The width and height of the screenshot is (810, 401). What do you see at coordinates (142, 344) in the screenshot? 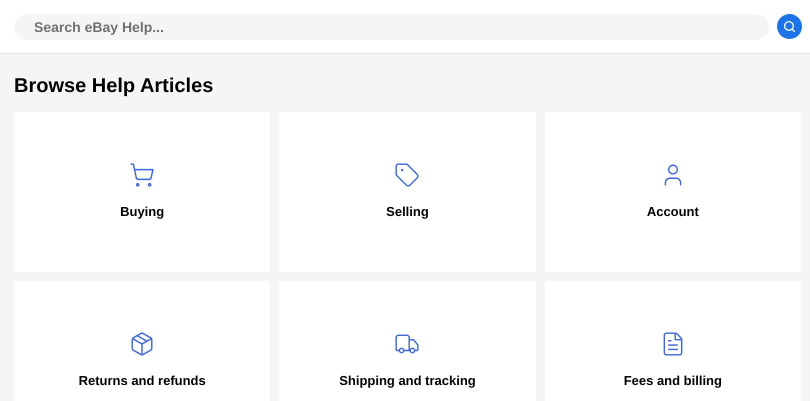
I see `box-icon` at bounding box center [142, 344].